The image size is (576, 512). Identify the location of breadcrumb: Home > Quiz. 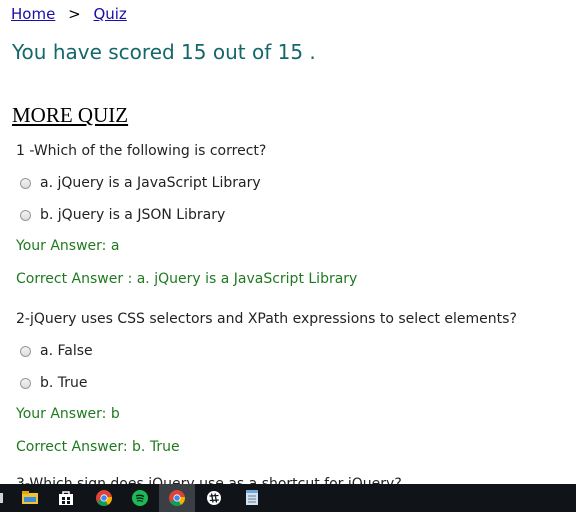
(69, 14).